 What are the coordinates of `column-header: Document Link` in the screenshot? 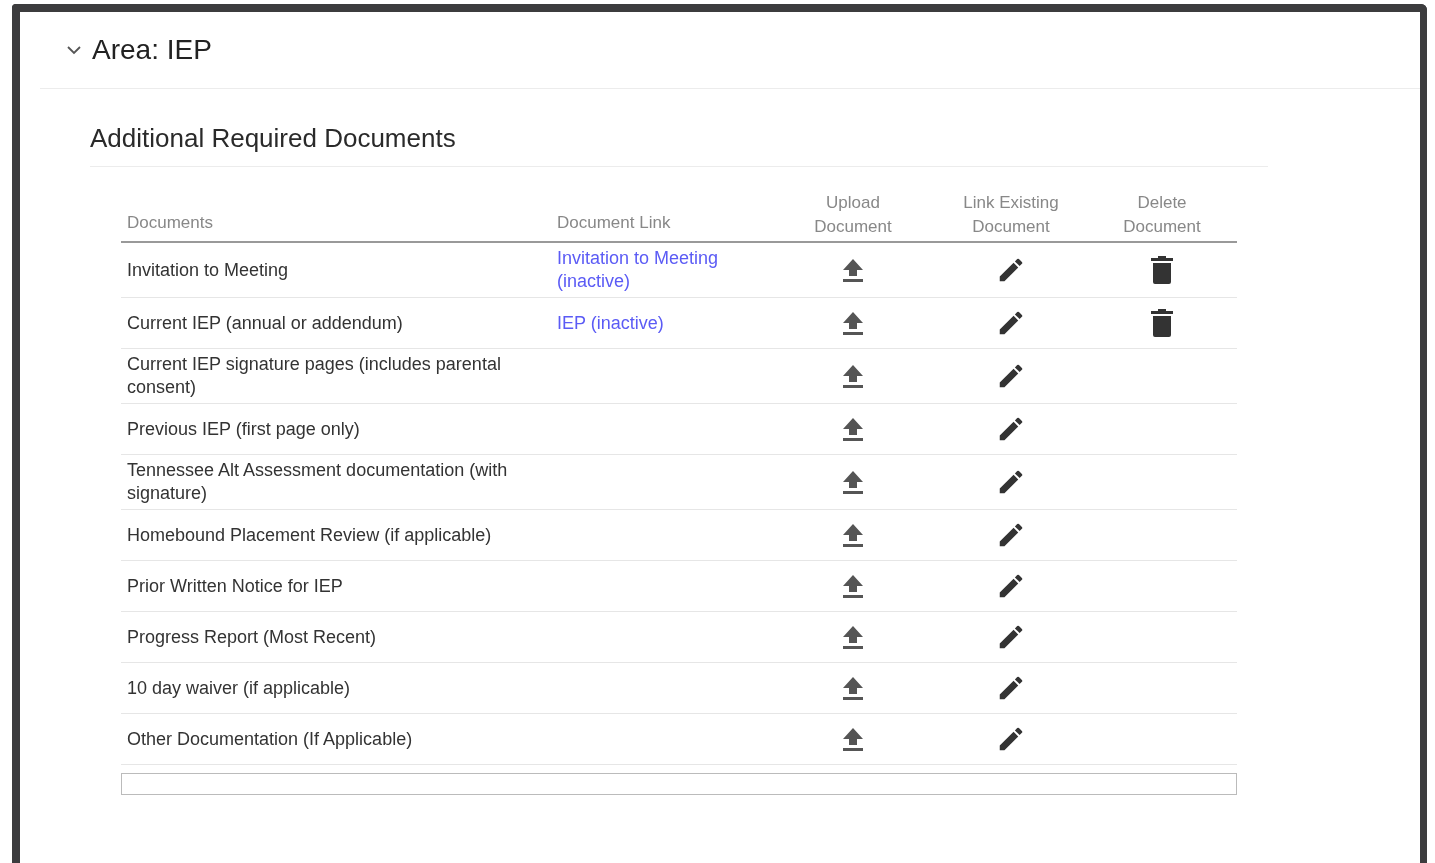 It's located at (614, 223).